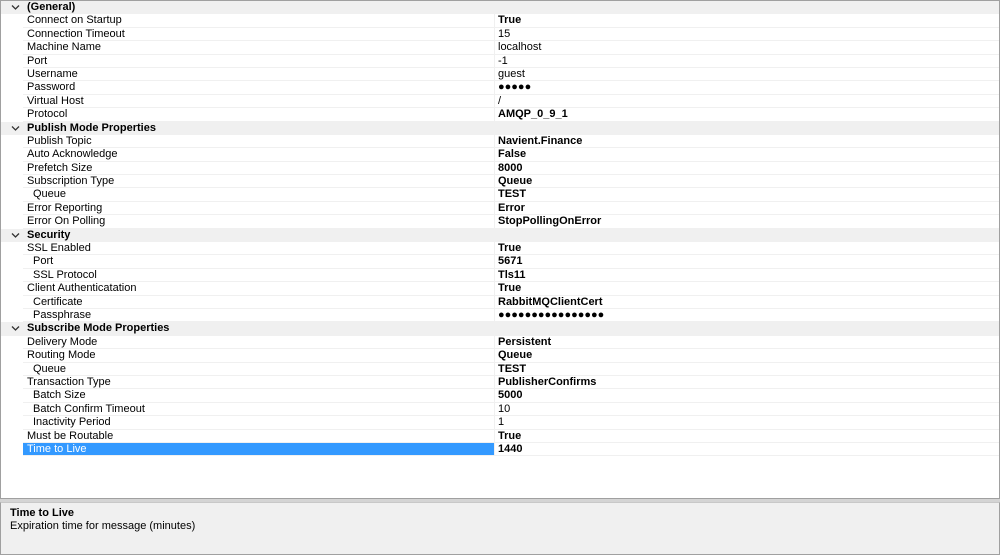  I want to click on property-row: Certificate RabbitMQClientCert, so click(500, 302).